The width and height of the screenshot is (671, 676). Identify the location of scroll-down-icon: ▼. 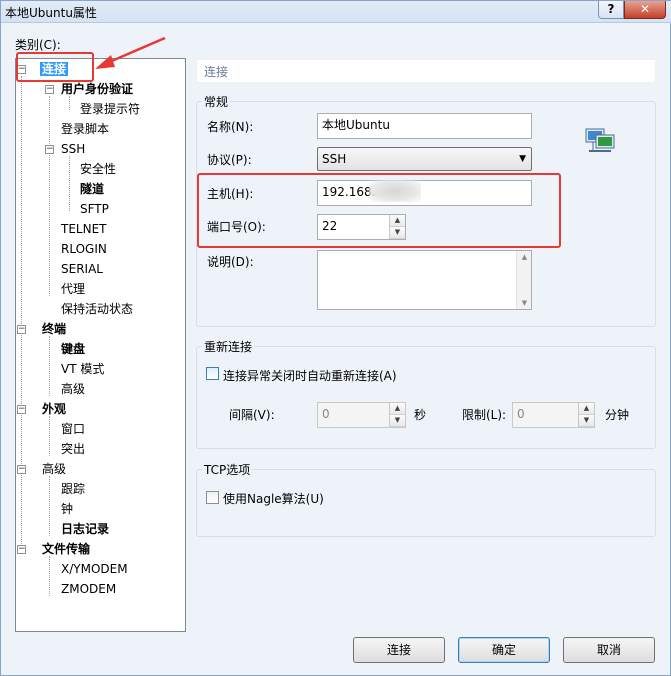
(524, 303).